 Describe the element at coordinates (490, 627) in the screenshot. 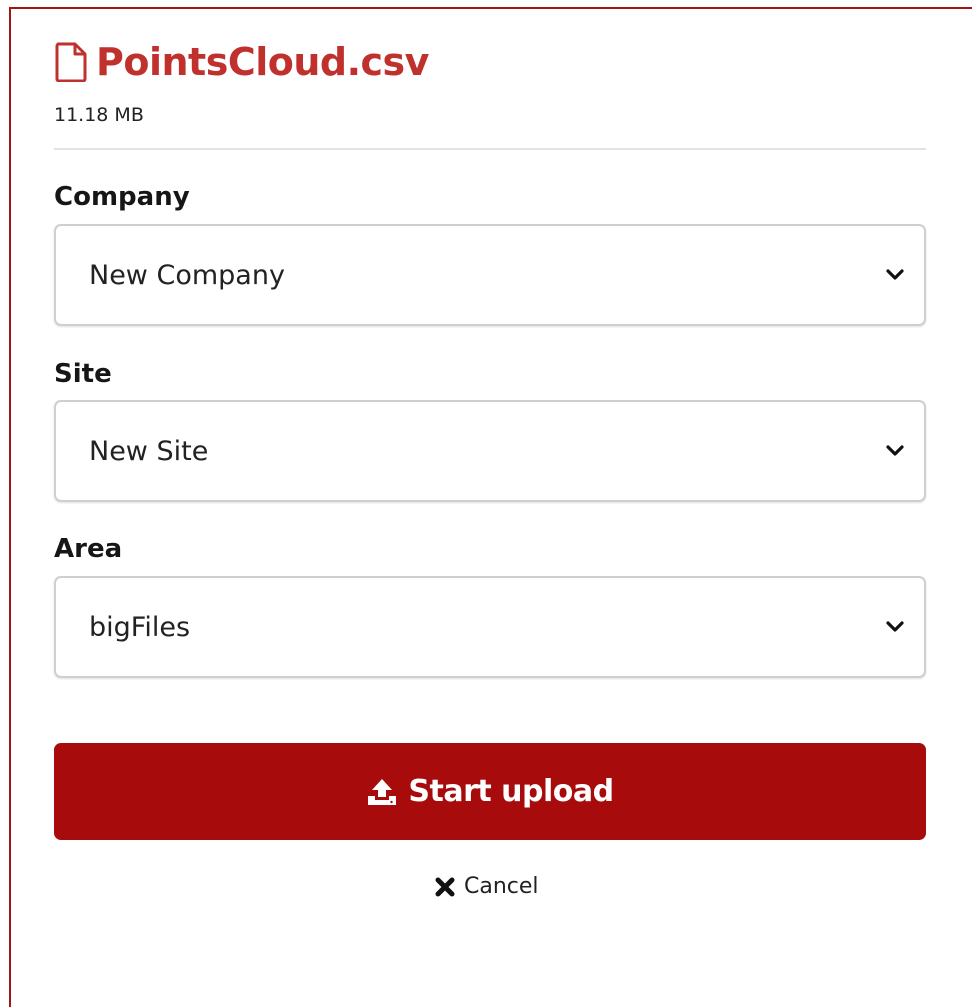

I see `area-select: bigFiles` at that location.